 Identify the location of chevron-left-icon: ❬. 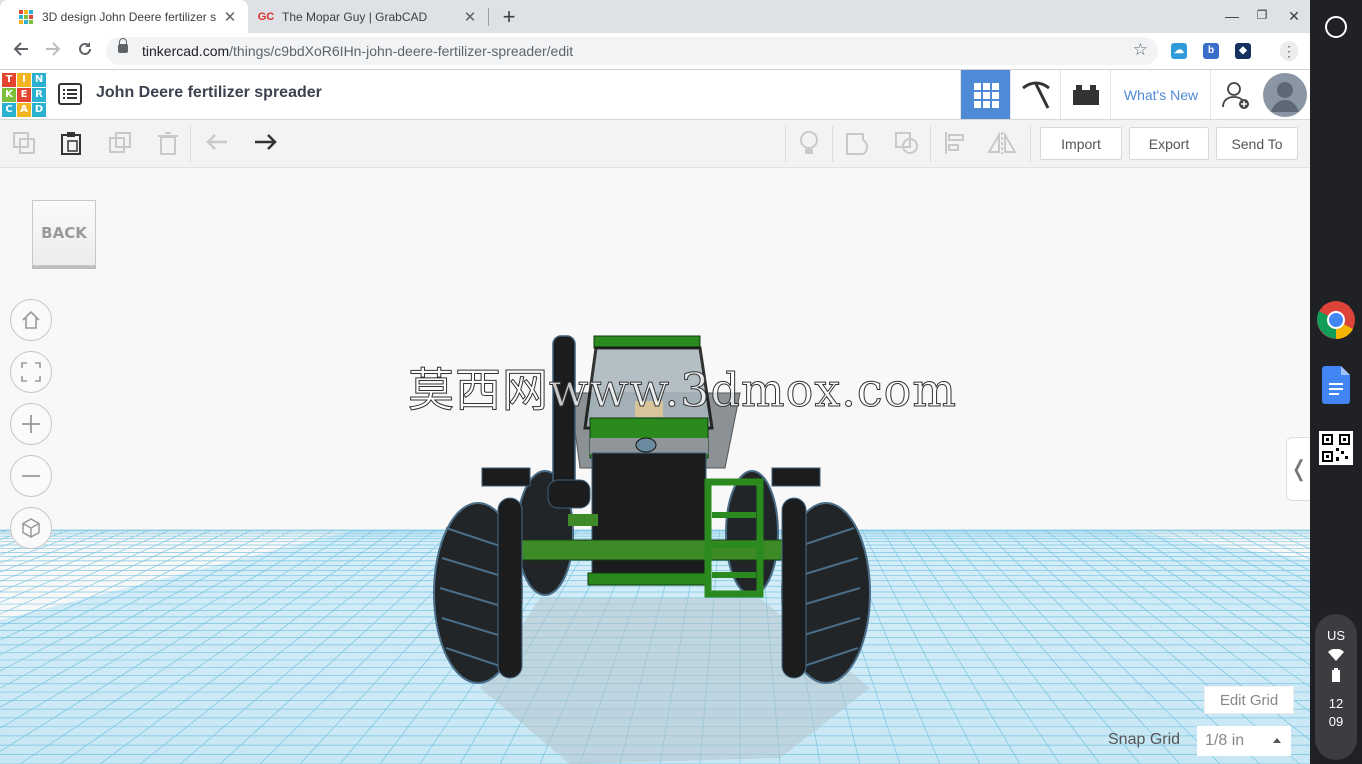
(1299, 468).